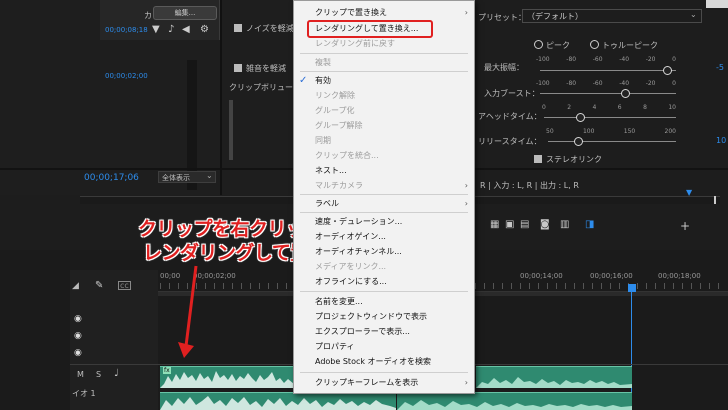  Describe the element at coordinates (689, 192) in the screenshot. I see `playhead-icon: ▼` at that location.